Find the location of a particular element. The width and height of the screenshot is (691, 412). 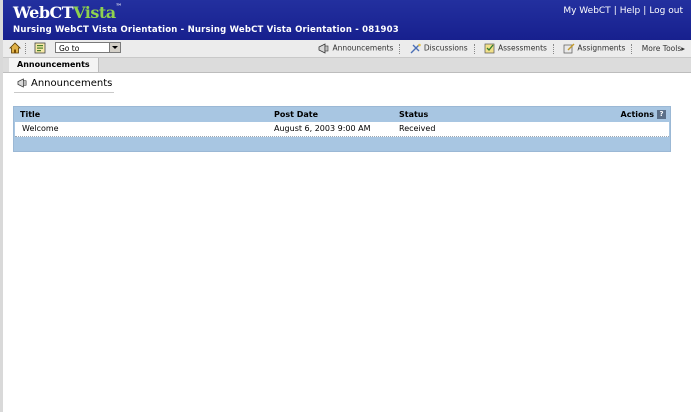

tool-announcements-label: Announcements is located at coordinates (363, 48).